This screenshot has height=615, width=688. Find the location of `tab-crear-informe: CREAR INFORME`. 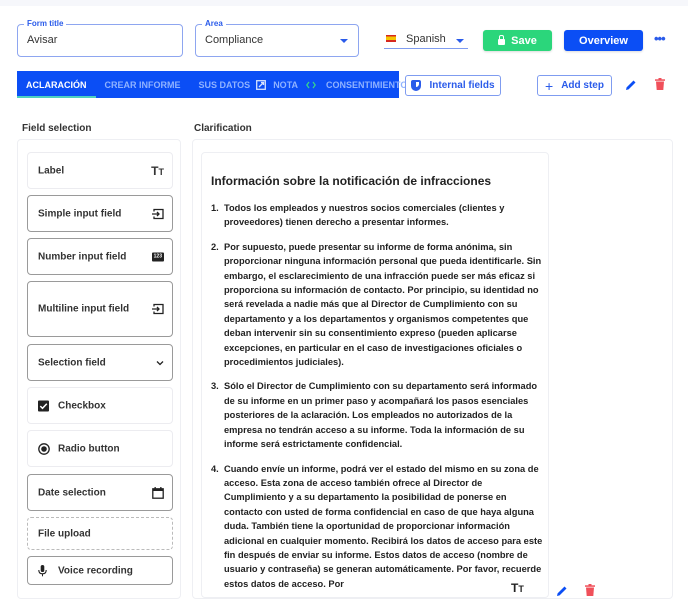

tab-crear-informe: CREAR INFORME is located at coordinates (143, 84).